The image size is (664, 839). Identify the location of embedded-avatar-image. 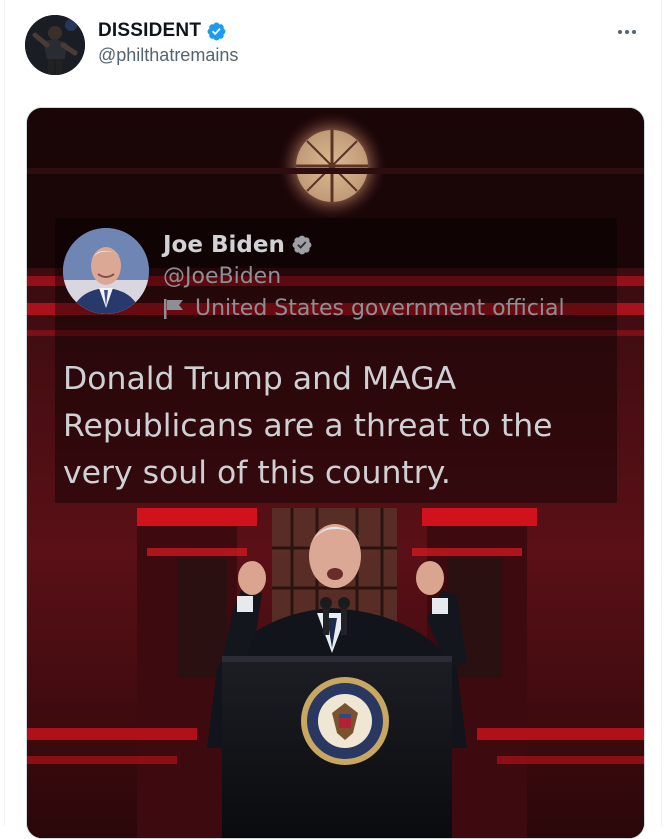
(106, 271).